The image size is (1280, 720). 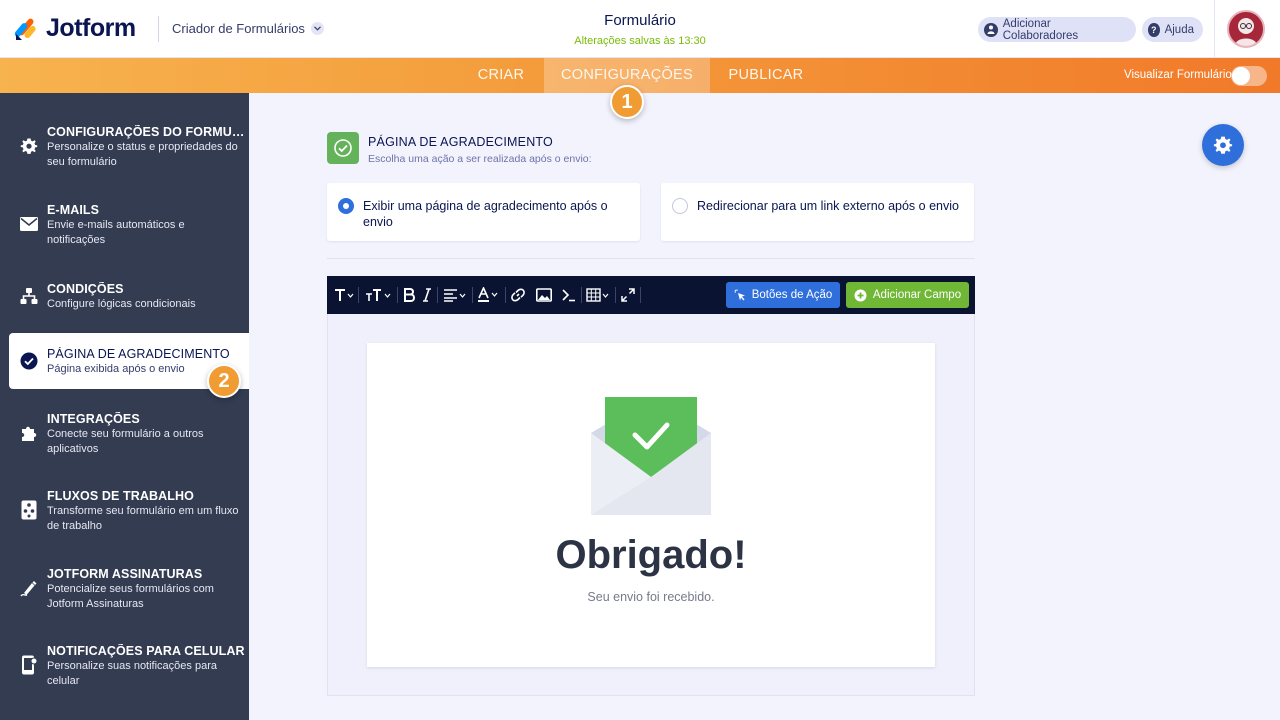 I want to click on text-color-button, so click(x=489, y=295).